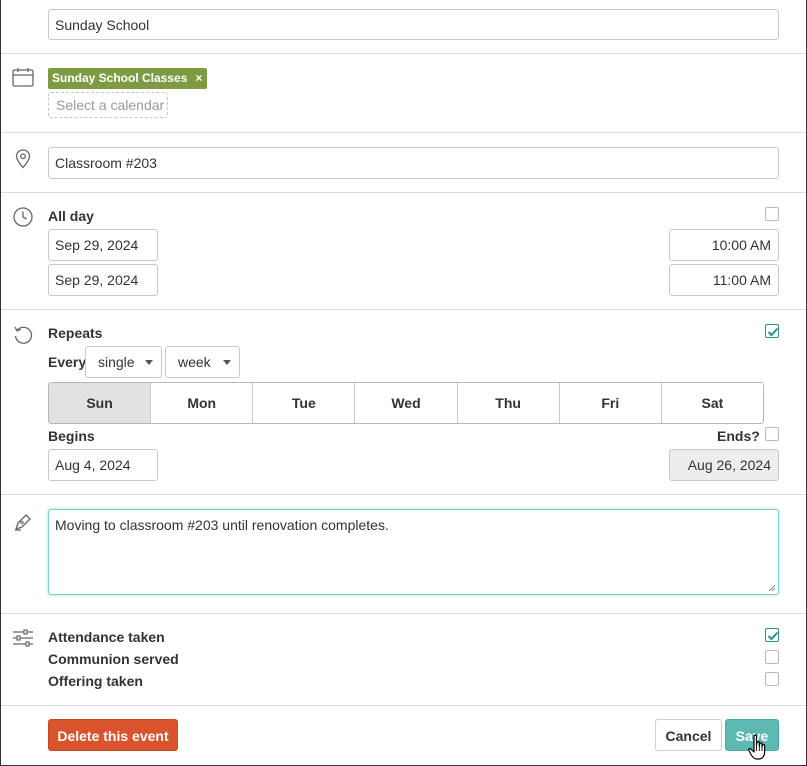  Describe the element at coordinates (103, 280) in the screenshot. I see `end-date-input: Sep 29, 2024` at that location.